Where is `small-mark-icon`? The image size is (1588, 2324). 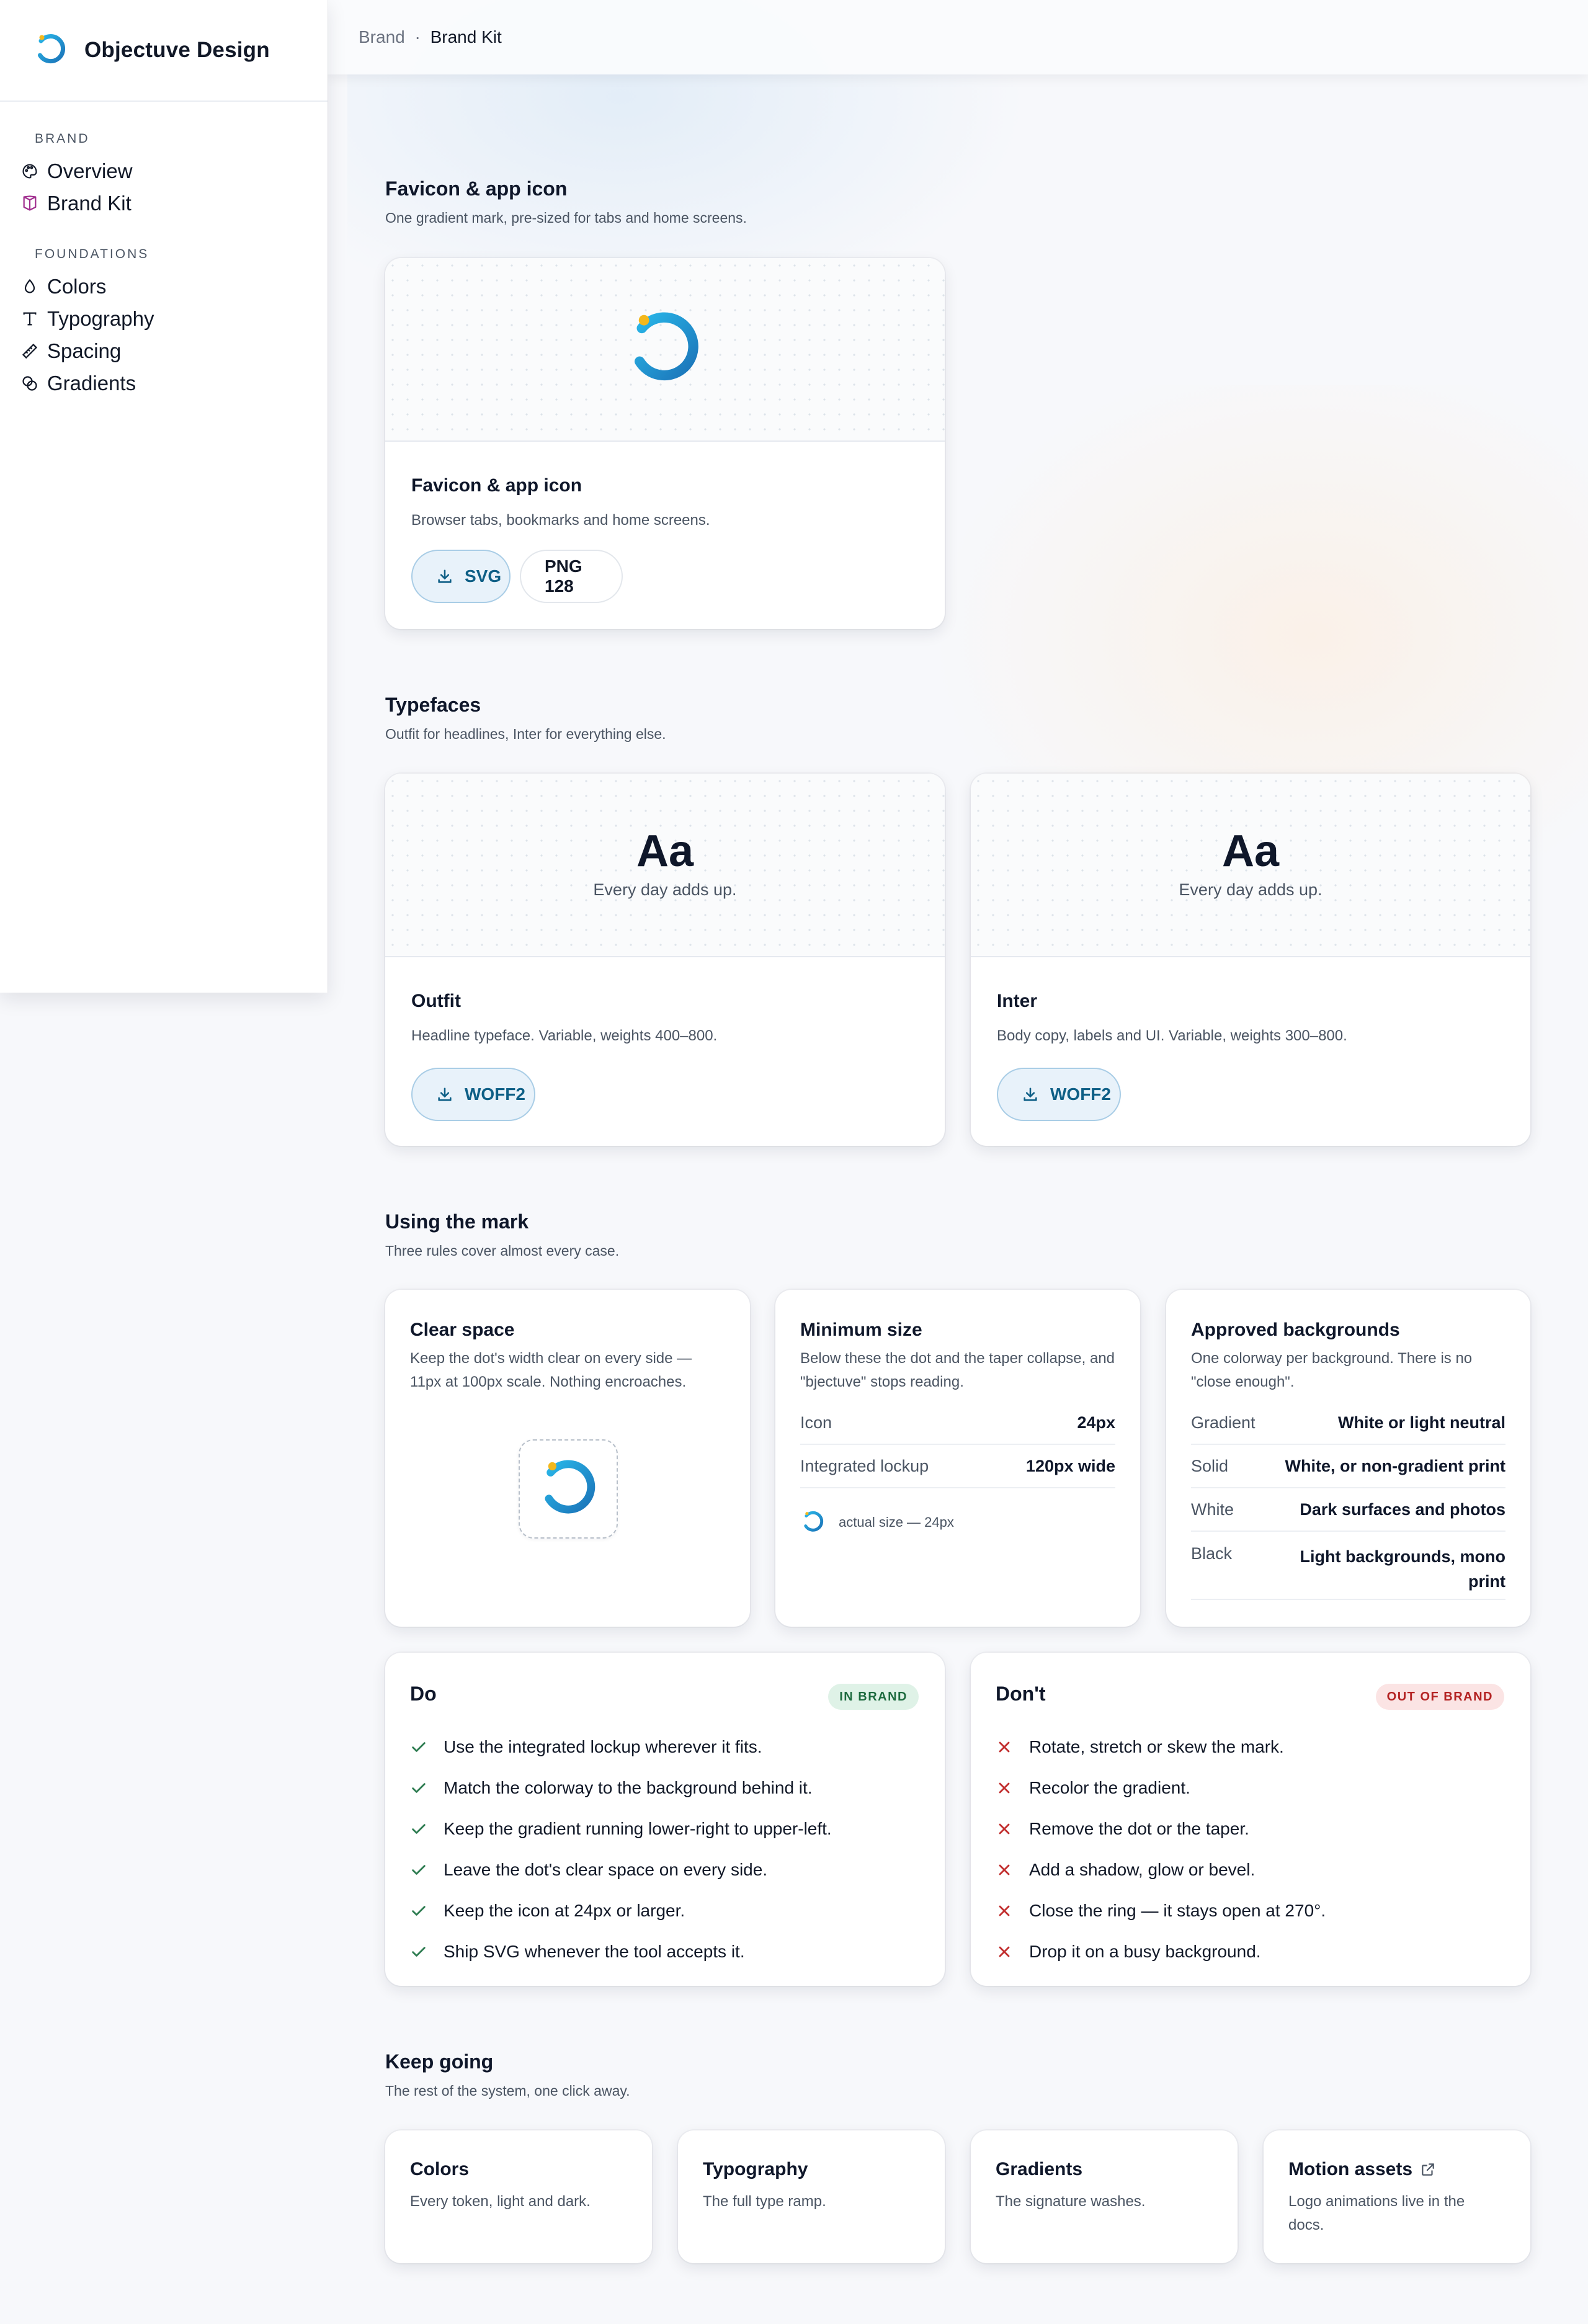 small-mark-icon is located at coordinates (814, 1522).